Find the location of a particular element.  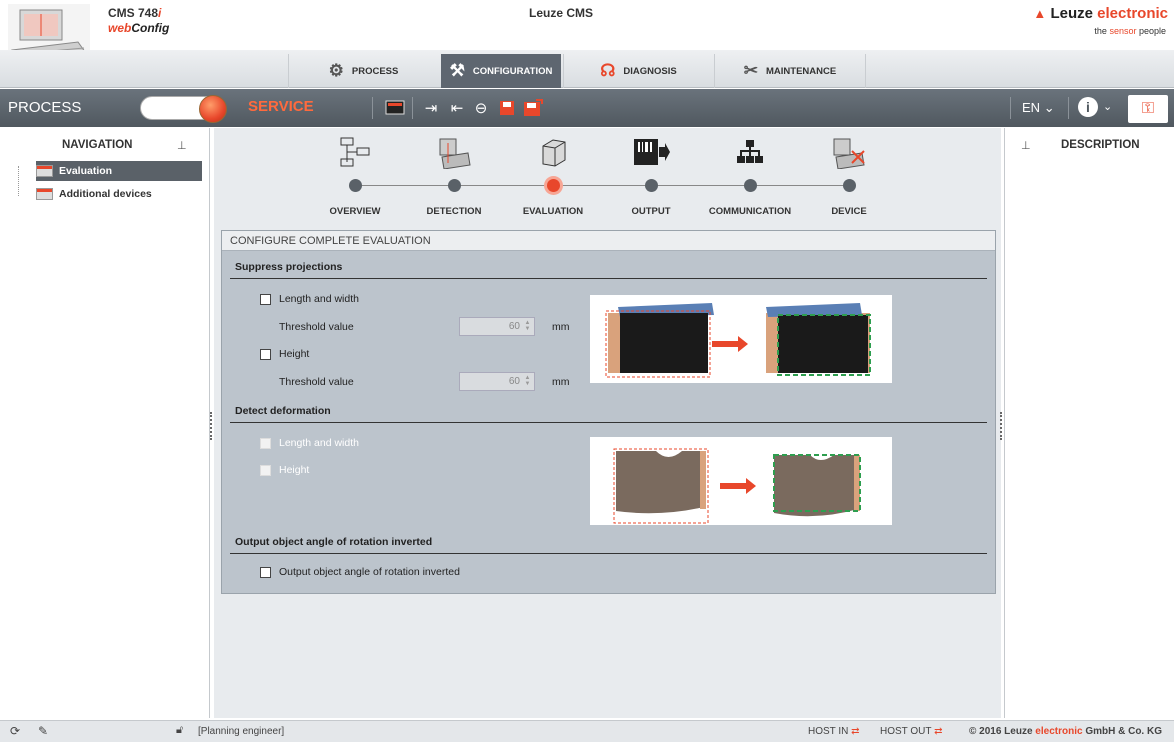

step-dot-active is located at coordinates (553, 185).